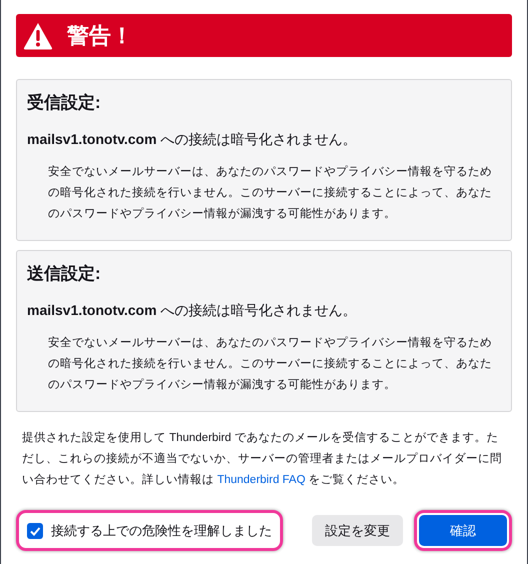  Describe the element at coordinates (357, 530) in the screenshot. I see `change-settings-button: 設定を変更` at that location.